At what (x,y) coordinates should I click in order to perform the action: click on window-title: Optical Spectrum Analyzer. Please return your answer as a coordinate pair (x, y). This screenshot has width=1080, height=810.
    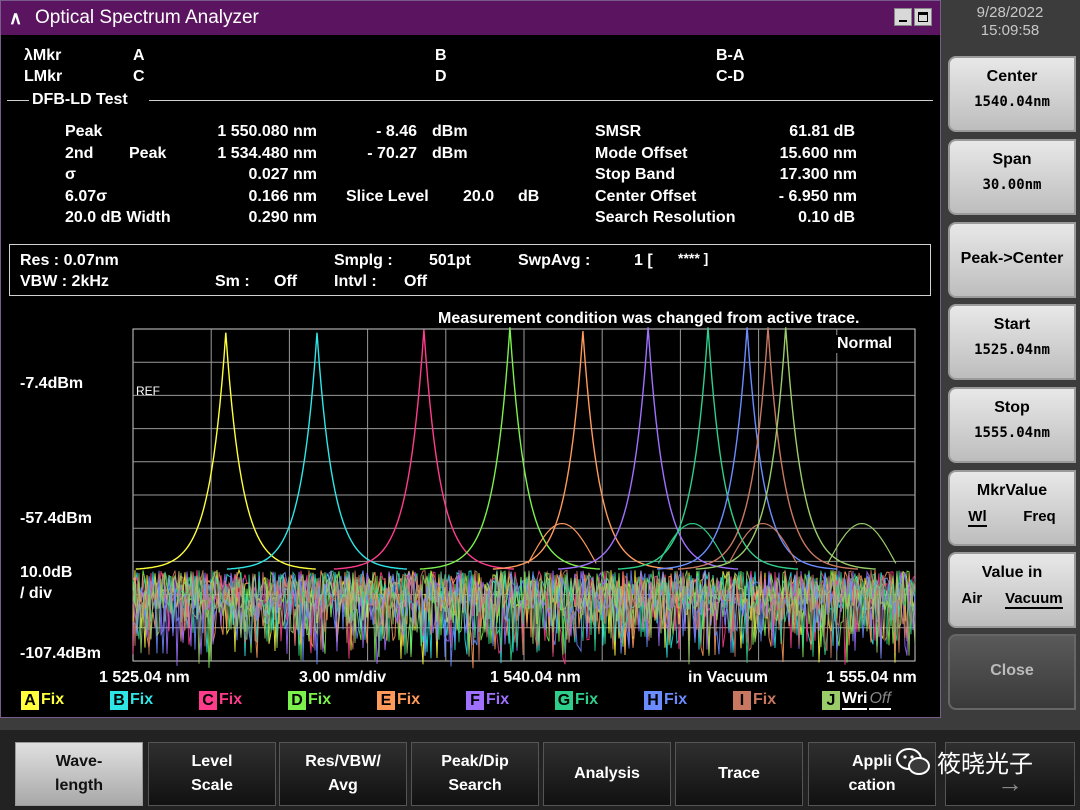
    Looking at the image, I should click on (147, 17).